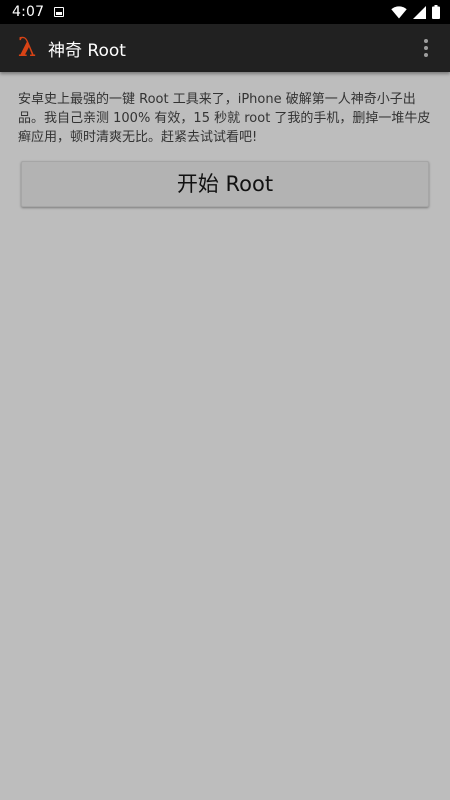  What do you see at coordinates (225, 184) in the screenshot?
I see `start-root-button: 开始 Root` at bounding box center [225, 184].